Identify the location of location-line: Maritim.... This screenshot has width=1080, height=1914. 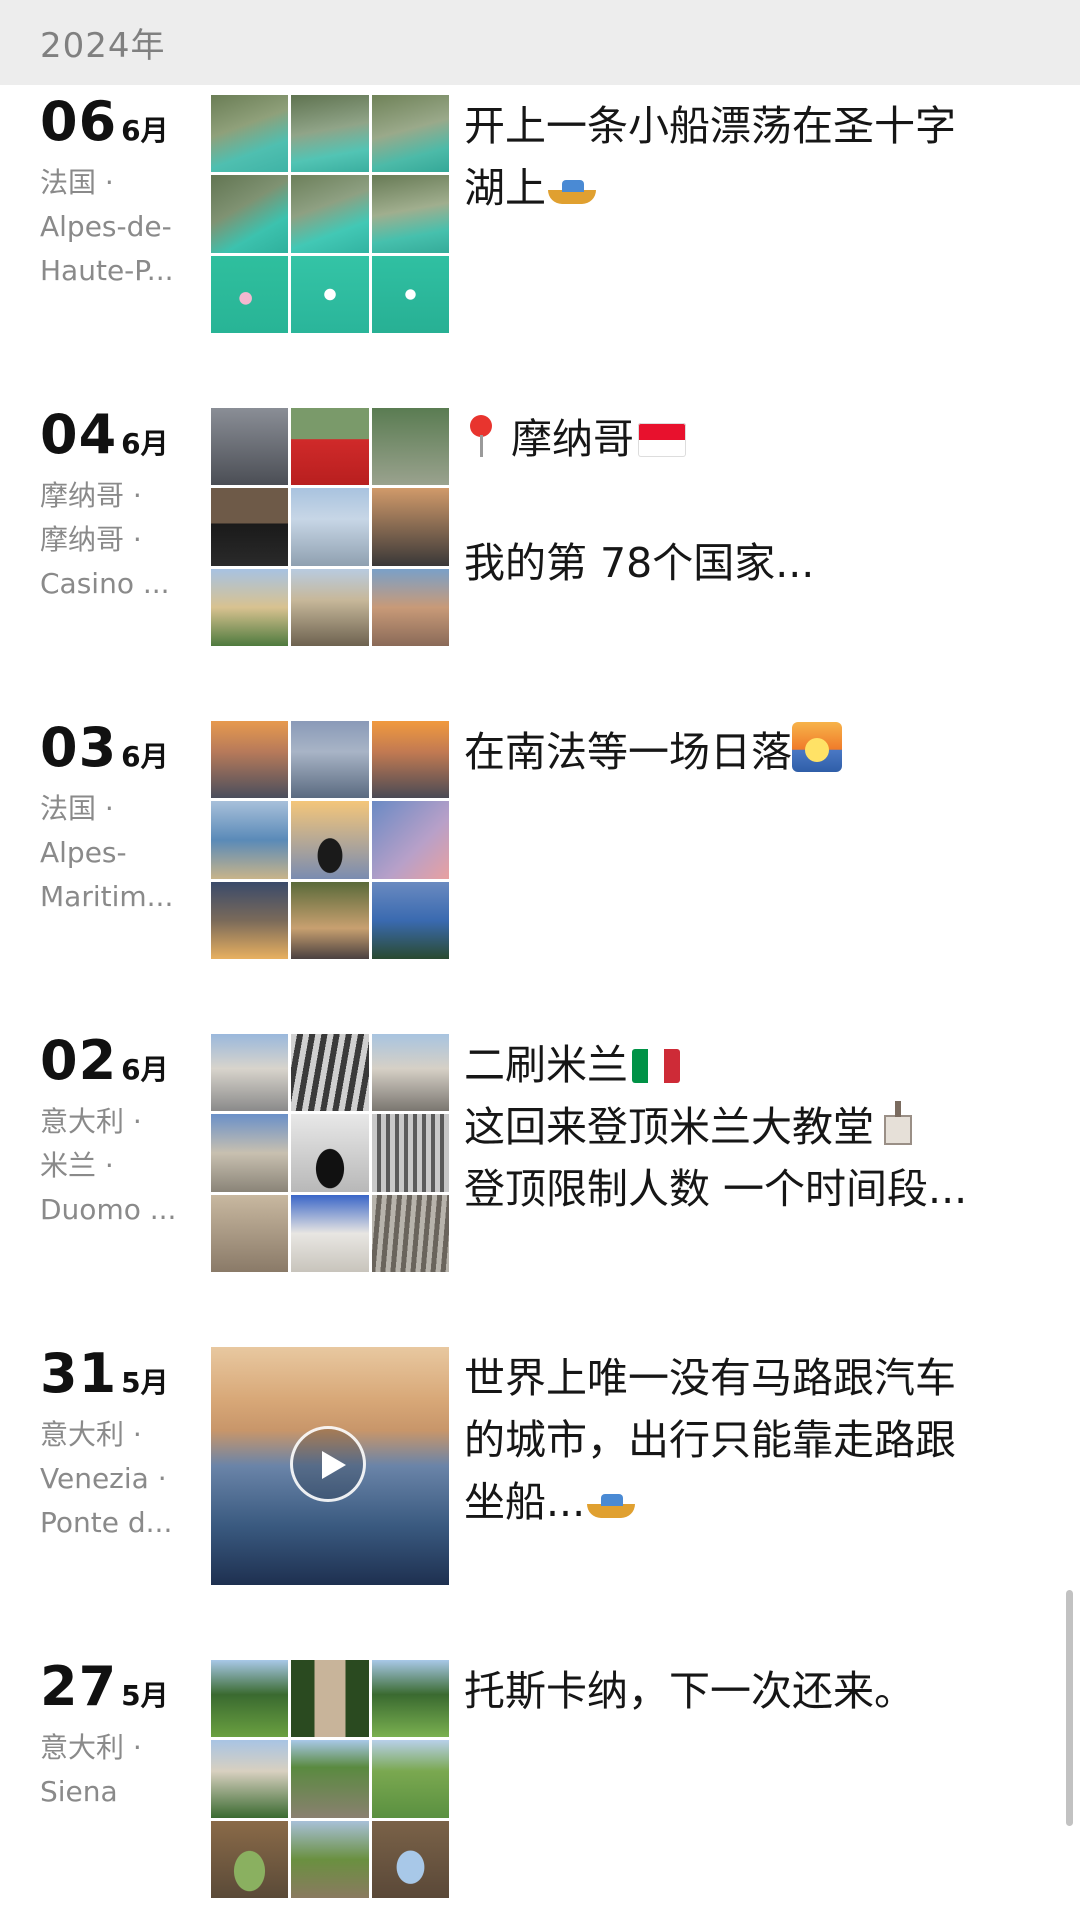
(107, 896).